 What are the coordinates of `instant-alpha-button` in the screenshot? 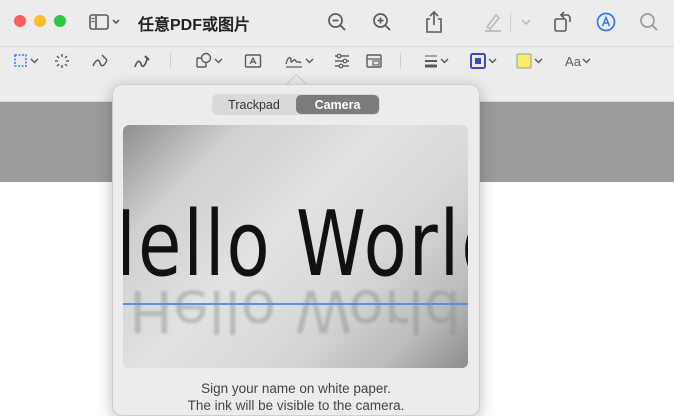 It's located at (62, 61).